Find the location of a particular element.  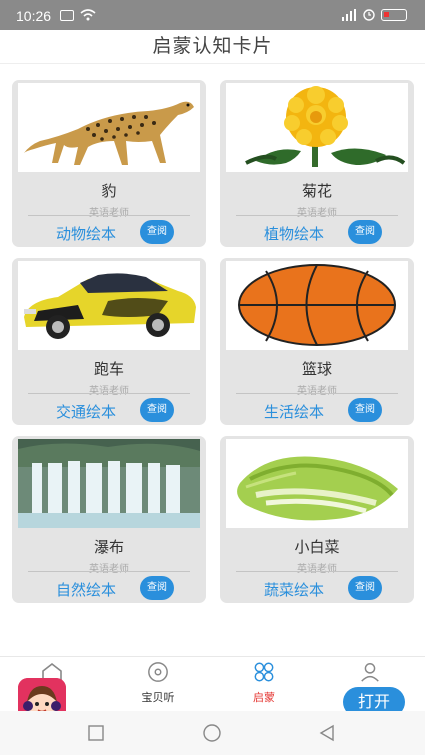

card-cheetah: 豹 英语老师 动物绘本 查阅 is located at coordinates (109, 163).